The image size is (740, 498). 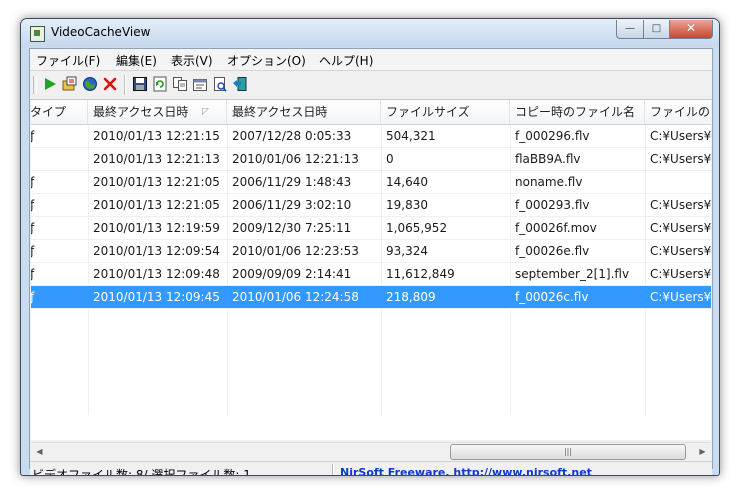 I want to click on menu-bar: ファイル(F) 編集(E) 表示(V) オプション(O) ヘルプ(H), so click(x=371, y=60).